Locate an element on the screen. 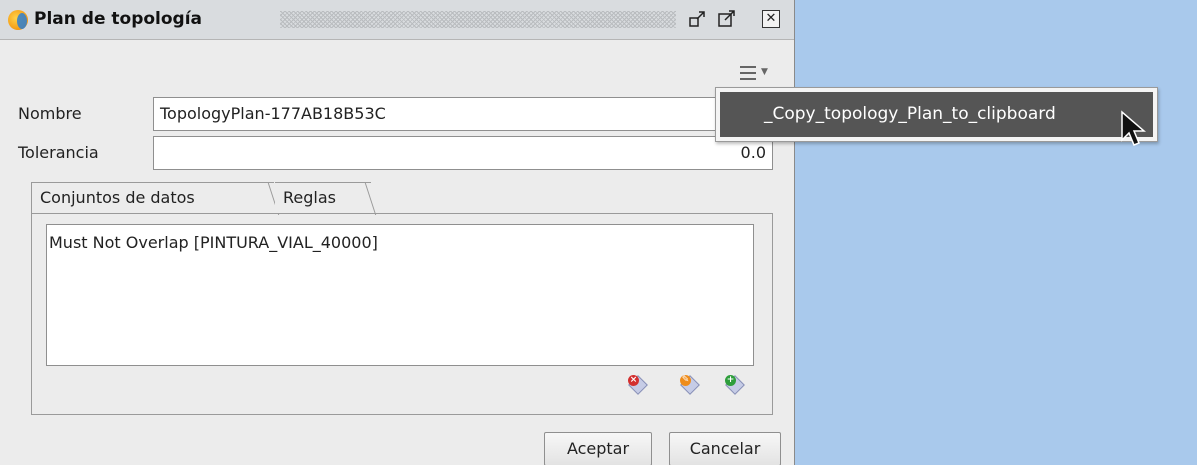 The image size is (1197, 465). window-title: Plan de topología is located at coordinates (118, 19).